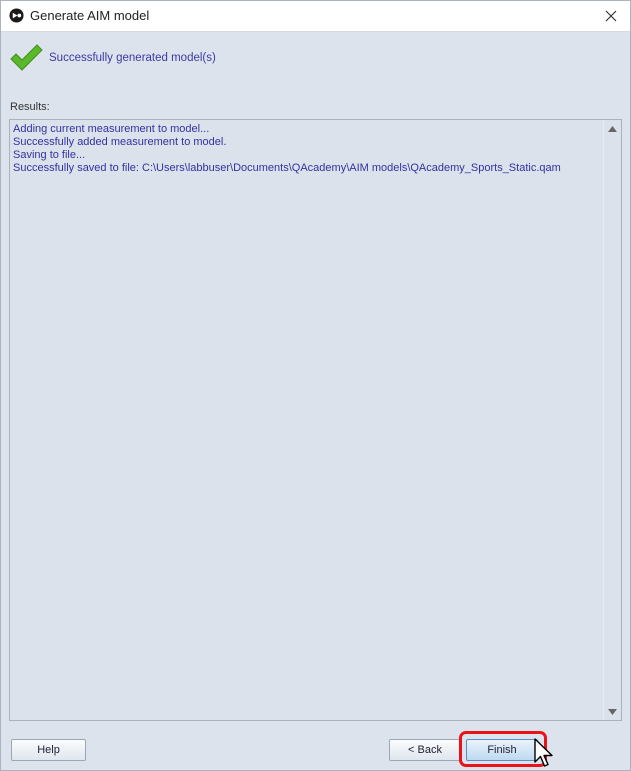  What do you see at coordinates (612, 420) in the screenshot?
I see `vertical-scrollbar` at bounding box center [612, 420].